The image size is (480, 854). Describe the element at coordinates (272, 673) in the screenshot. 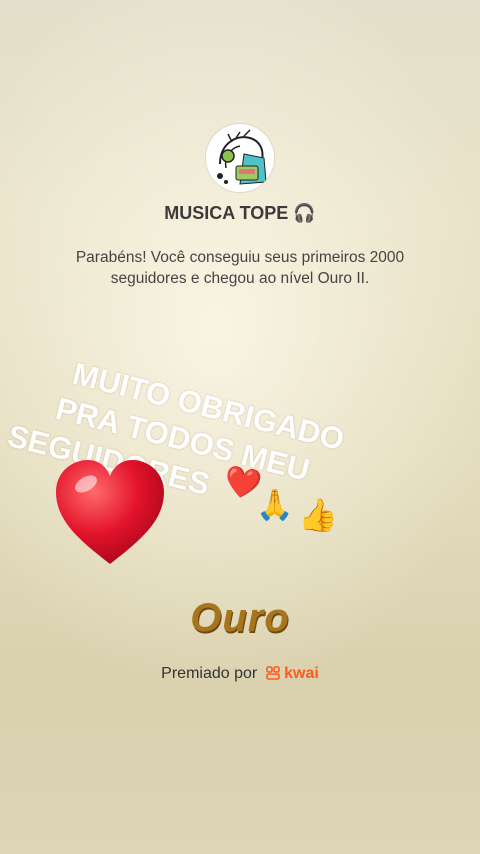

I see `kwai-icon` at that location.